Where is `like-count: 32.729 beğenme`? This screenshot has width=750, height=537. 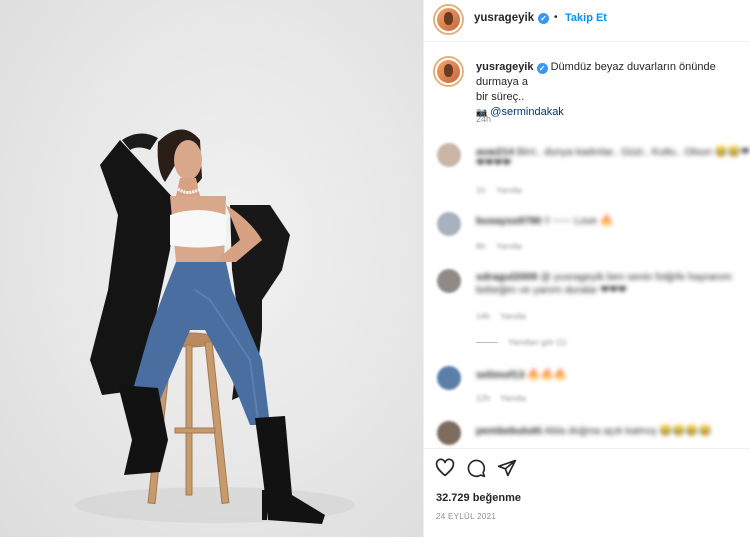
like-count: 32.729 beğenme is located at coordinates (478, 498).